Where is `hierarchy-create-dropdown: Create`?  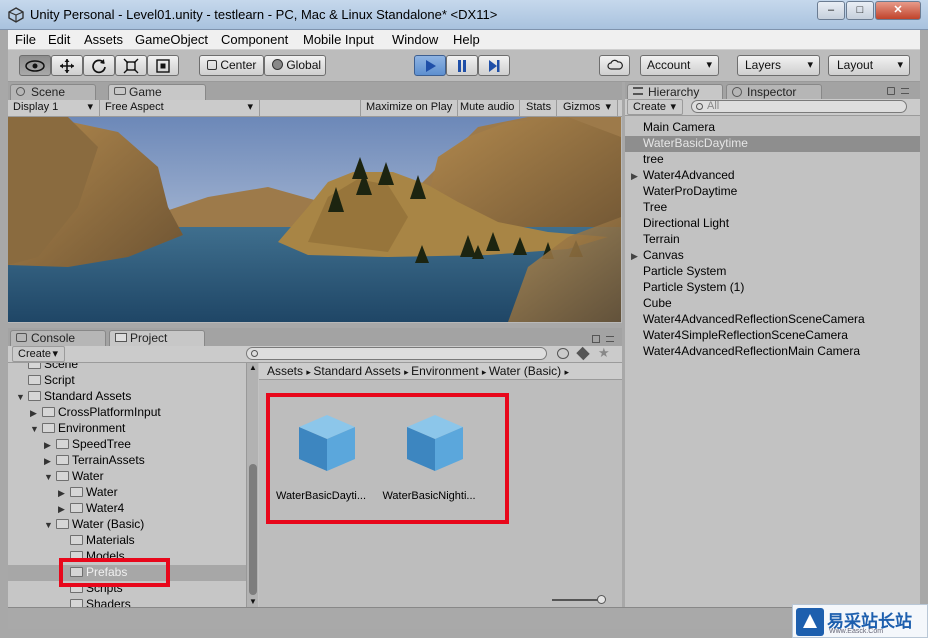 hierarchy-create-dropdown: Create is located at coordinates (655, 107).